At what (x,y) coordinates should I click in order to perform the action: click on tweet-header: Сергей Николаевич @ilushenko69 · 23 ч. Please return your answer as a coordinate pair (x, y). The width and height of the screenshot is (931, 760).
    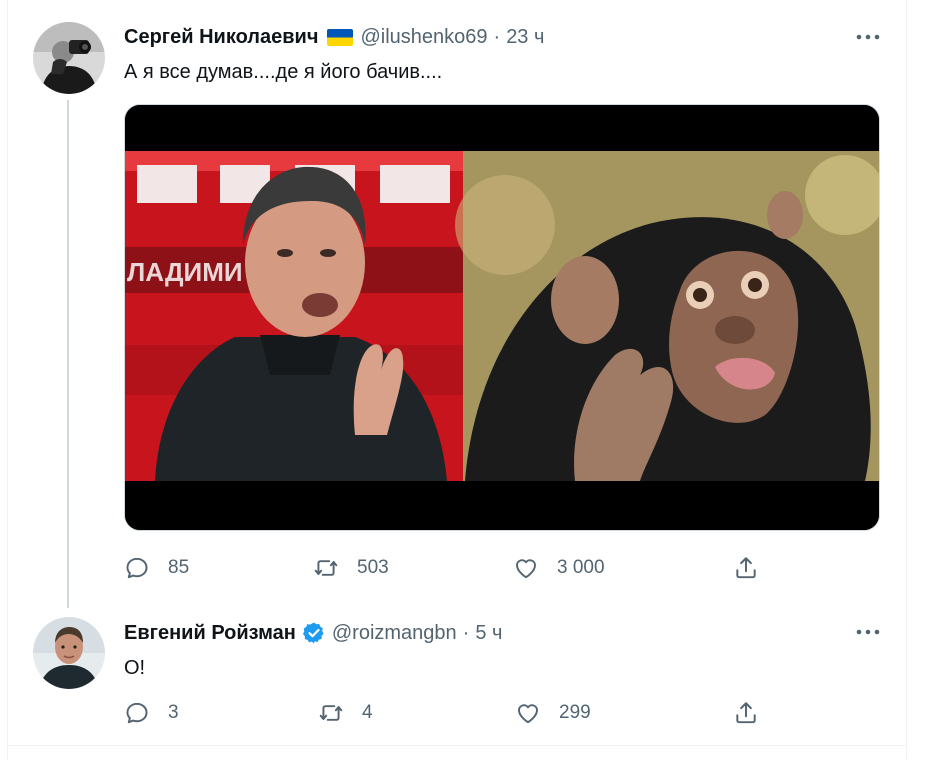
    Looking at the image, I should click on (334, 37).